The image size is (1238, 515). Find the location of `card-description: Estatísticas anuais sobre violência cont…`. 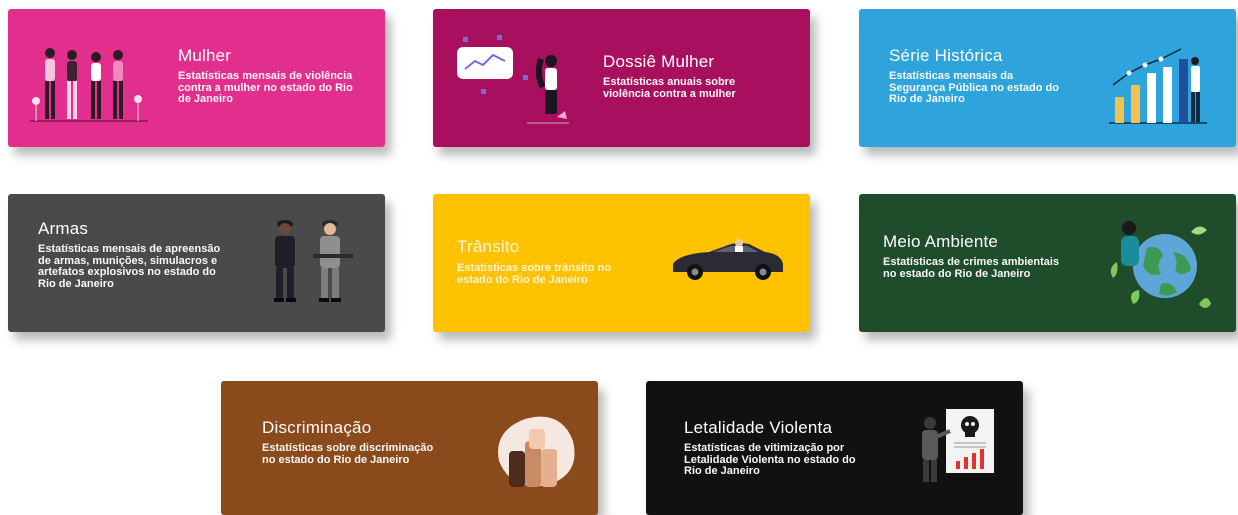

card-description: Estatísticas anuais sobre violência cont… is located at coordinates (669, 88).